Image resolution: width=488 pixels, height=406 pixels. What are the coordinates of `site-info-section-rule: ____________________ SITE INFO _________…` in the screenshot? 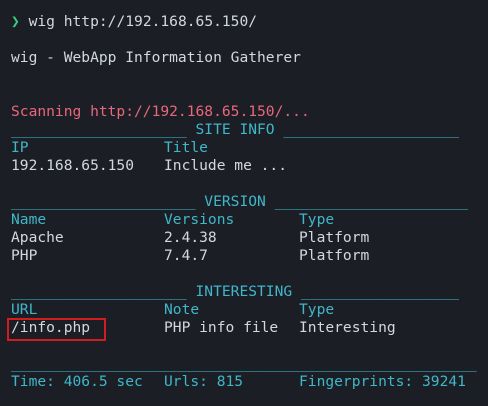 It's located at (235, 129).